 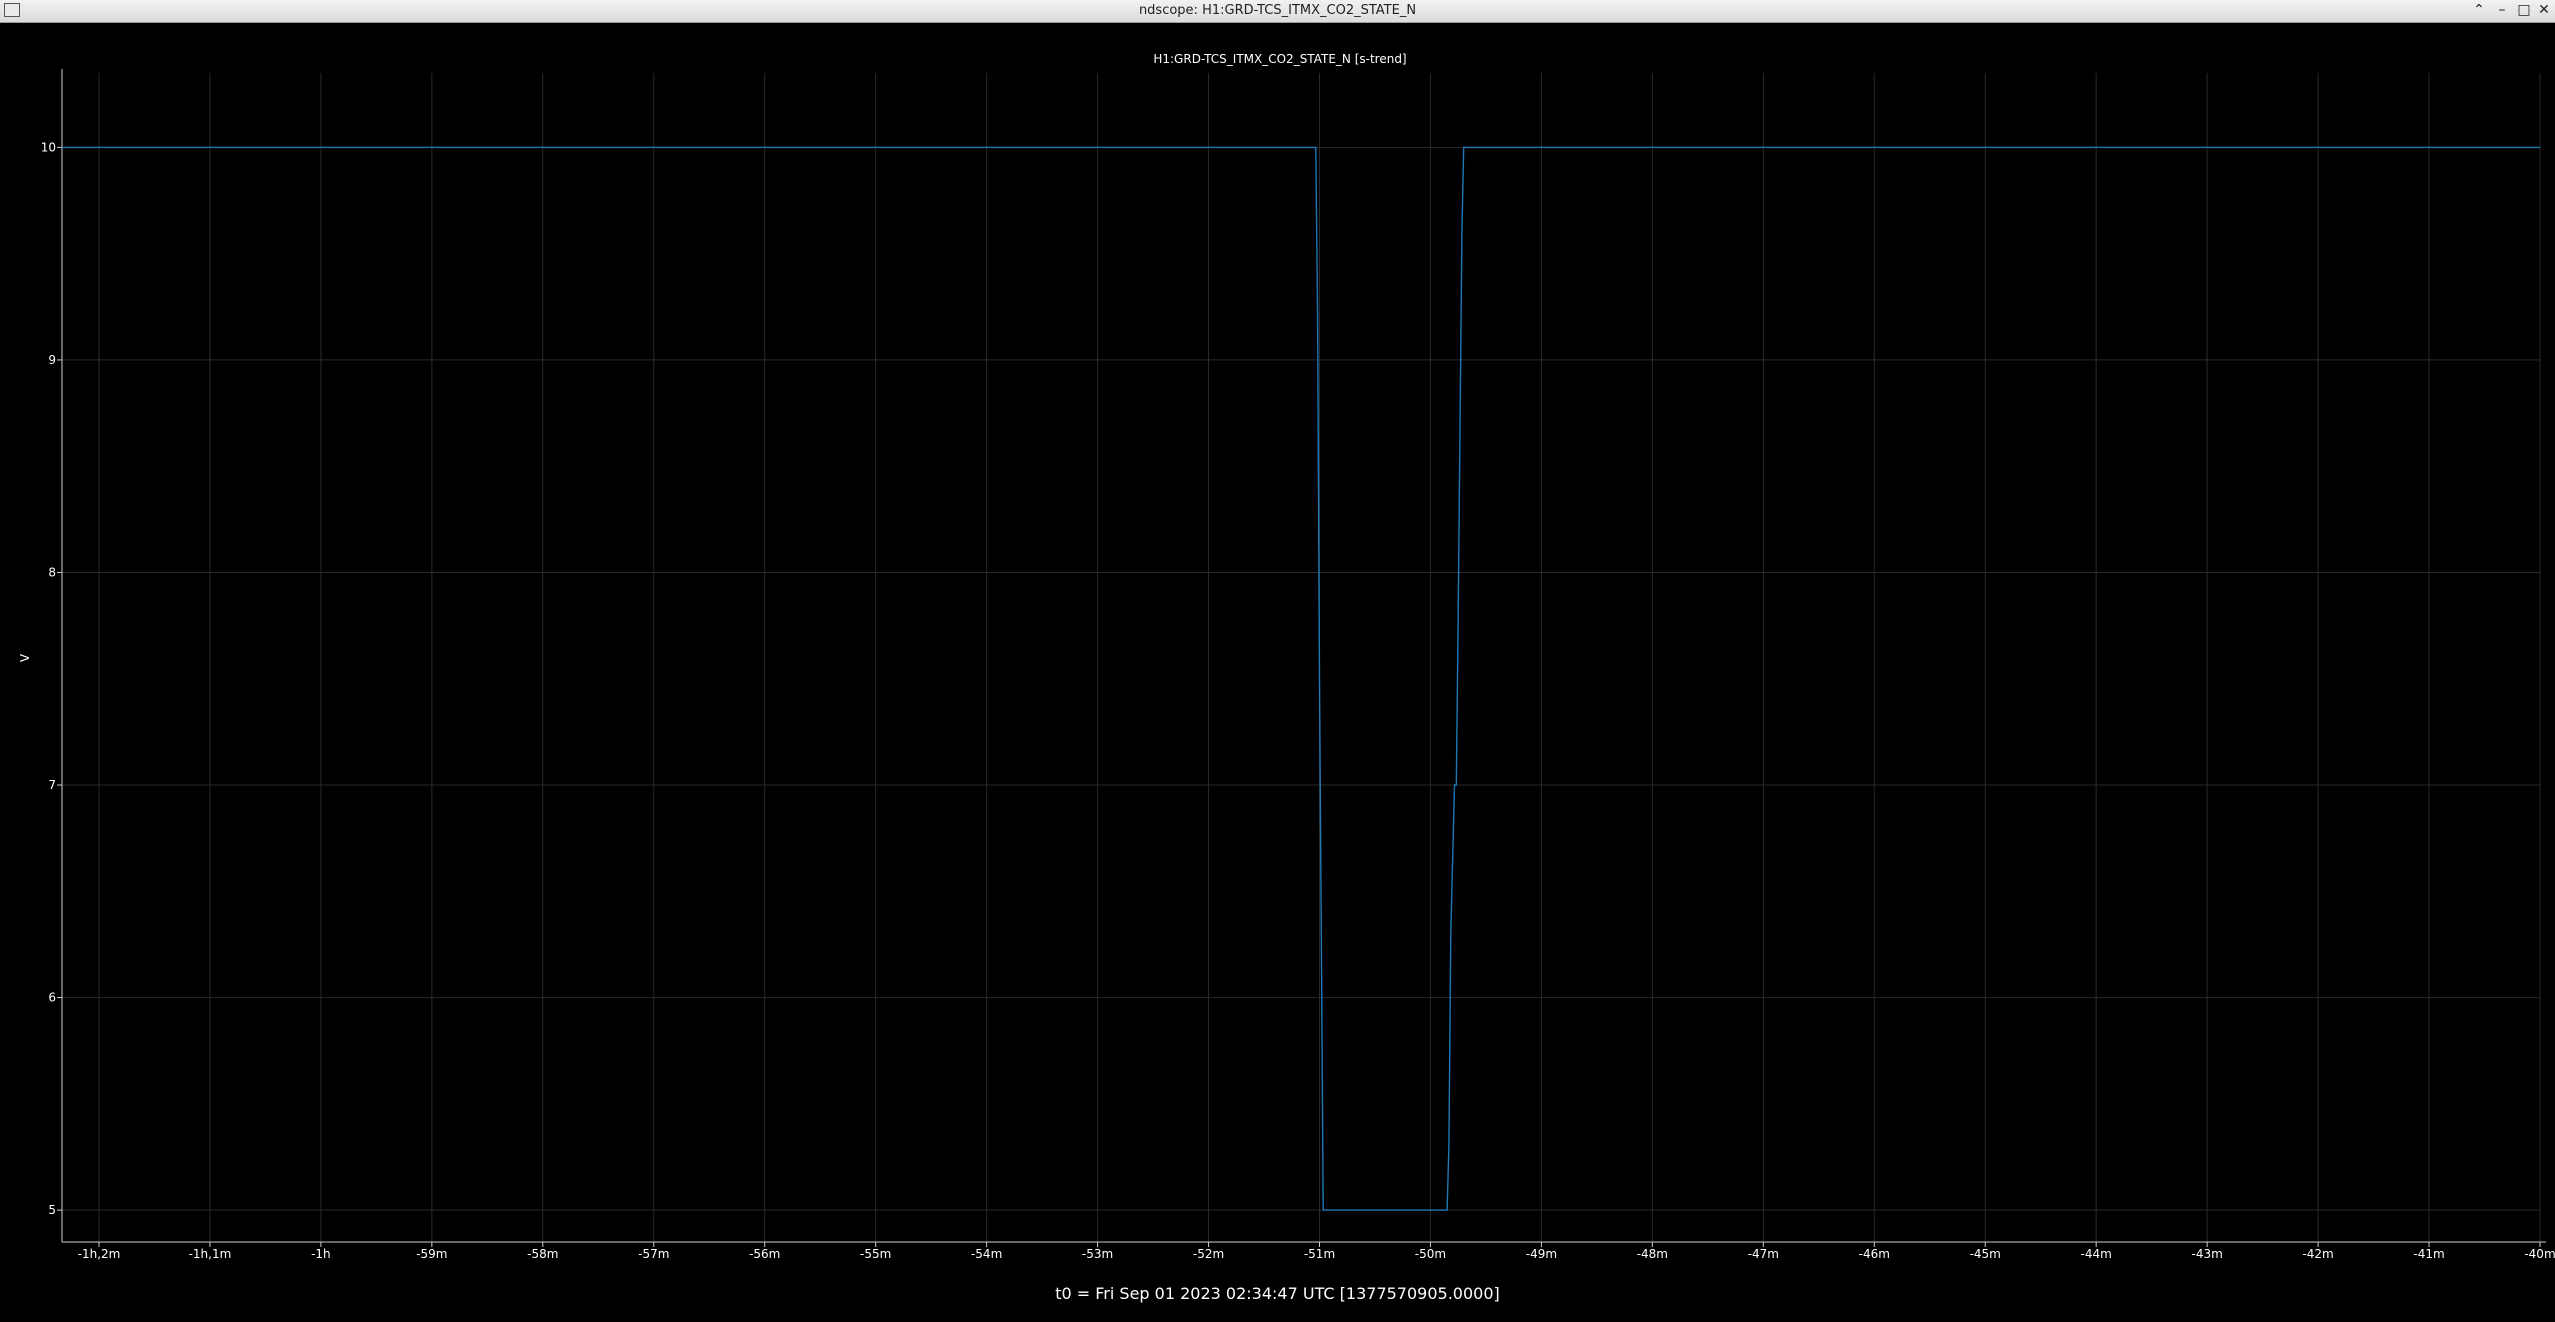 What do you see at coordinates (431, 1254) in the screenshot?
I see `x-tick-label: -59m` at bounding box center [431, 1254].